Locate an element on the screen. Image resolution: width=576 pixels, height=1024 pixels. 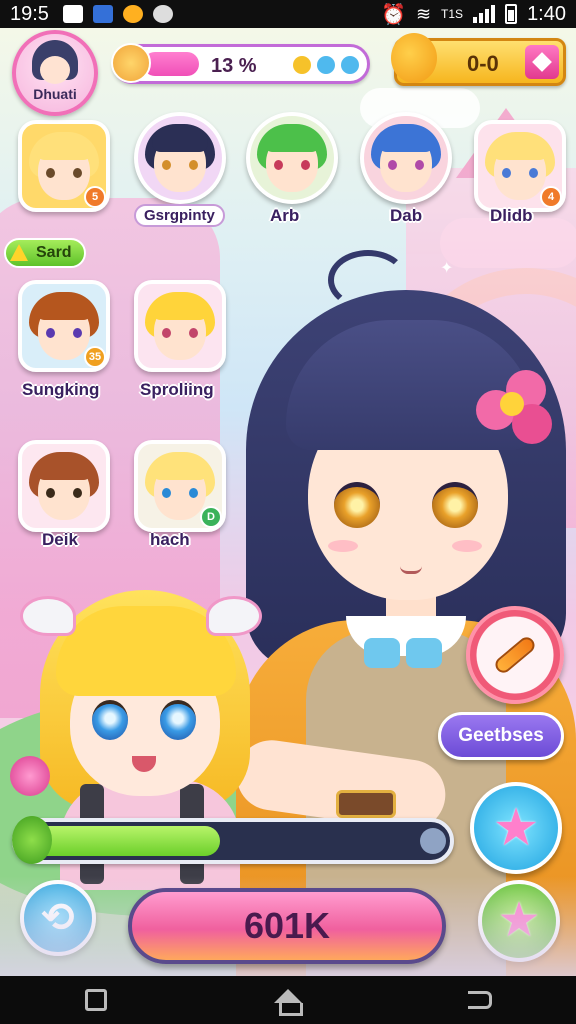
pencil-icon is located at coordinates (515, 655).